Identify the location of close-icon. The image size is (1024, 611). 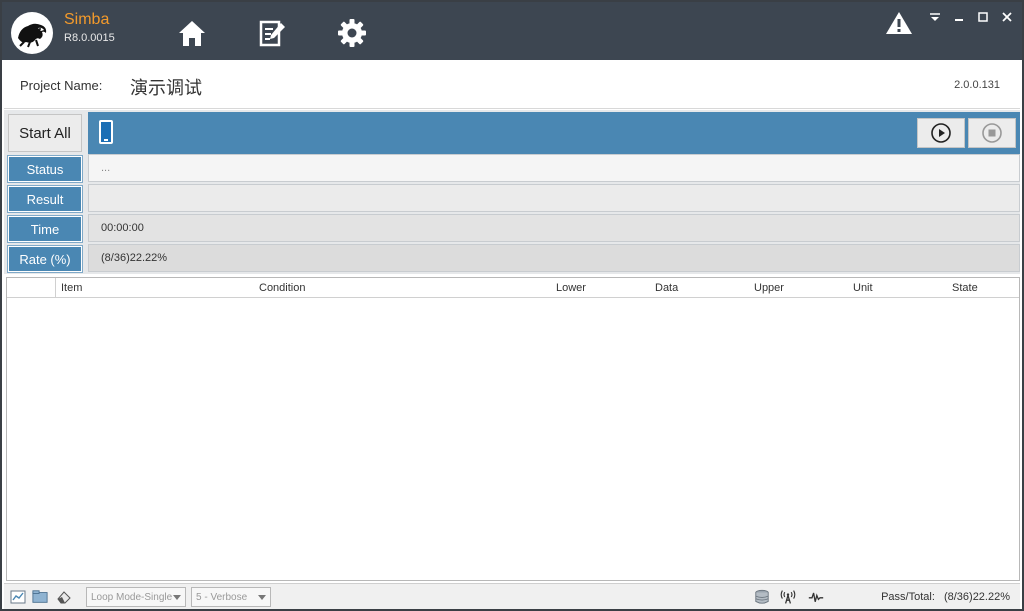
(1007, 17).